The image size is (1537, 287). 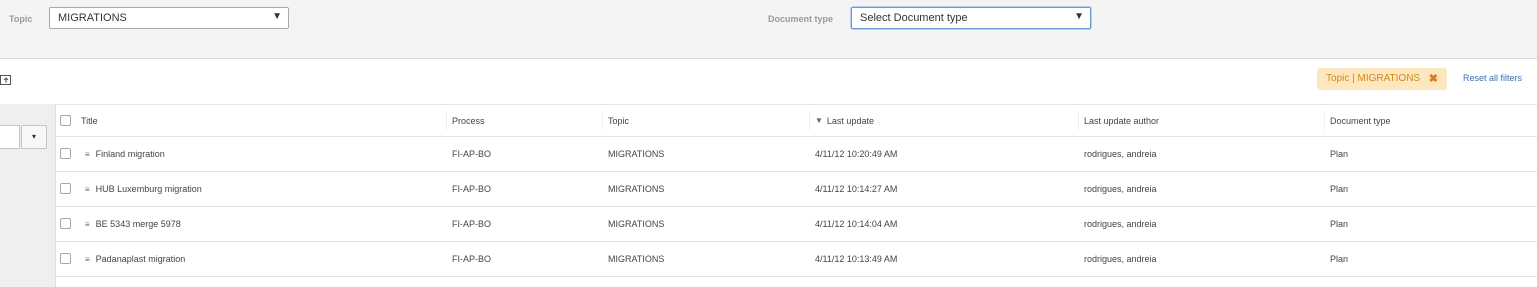 I want to click on chevron-down-icon: ▾, so click(x=33, y=136).